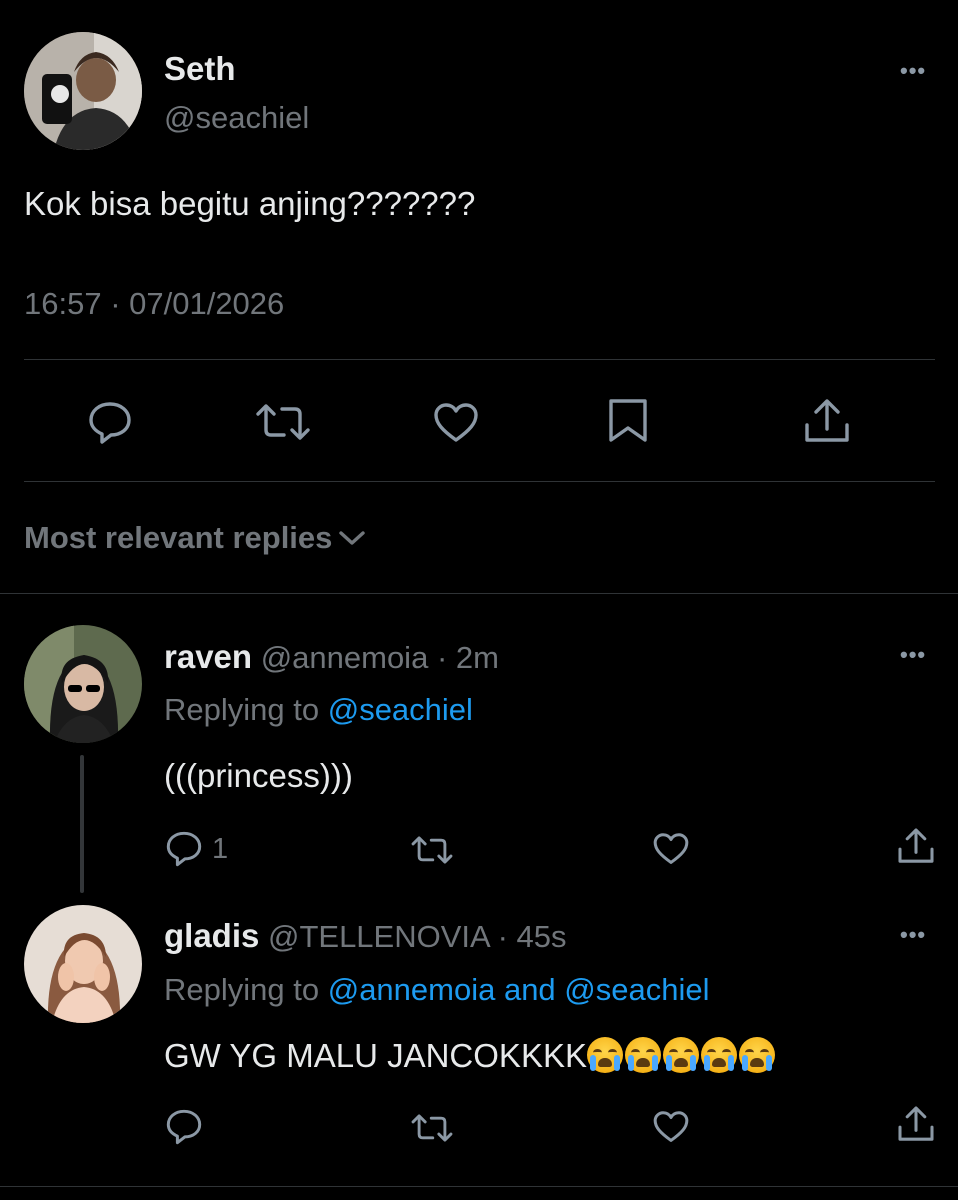  I want to click on author-avatar, so click(83, 91).